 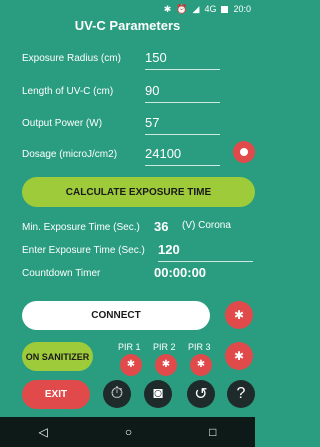 I want to click on pir1-label: PIR 1, so click(x=129, y=347).